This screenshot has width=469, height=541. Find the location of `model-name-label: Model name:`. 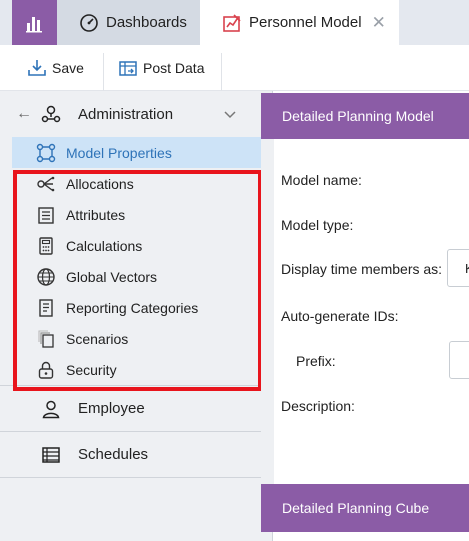

model-name-label: Model name: is located at coordinates (321, 180).